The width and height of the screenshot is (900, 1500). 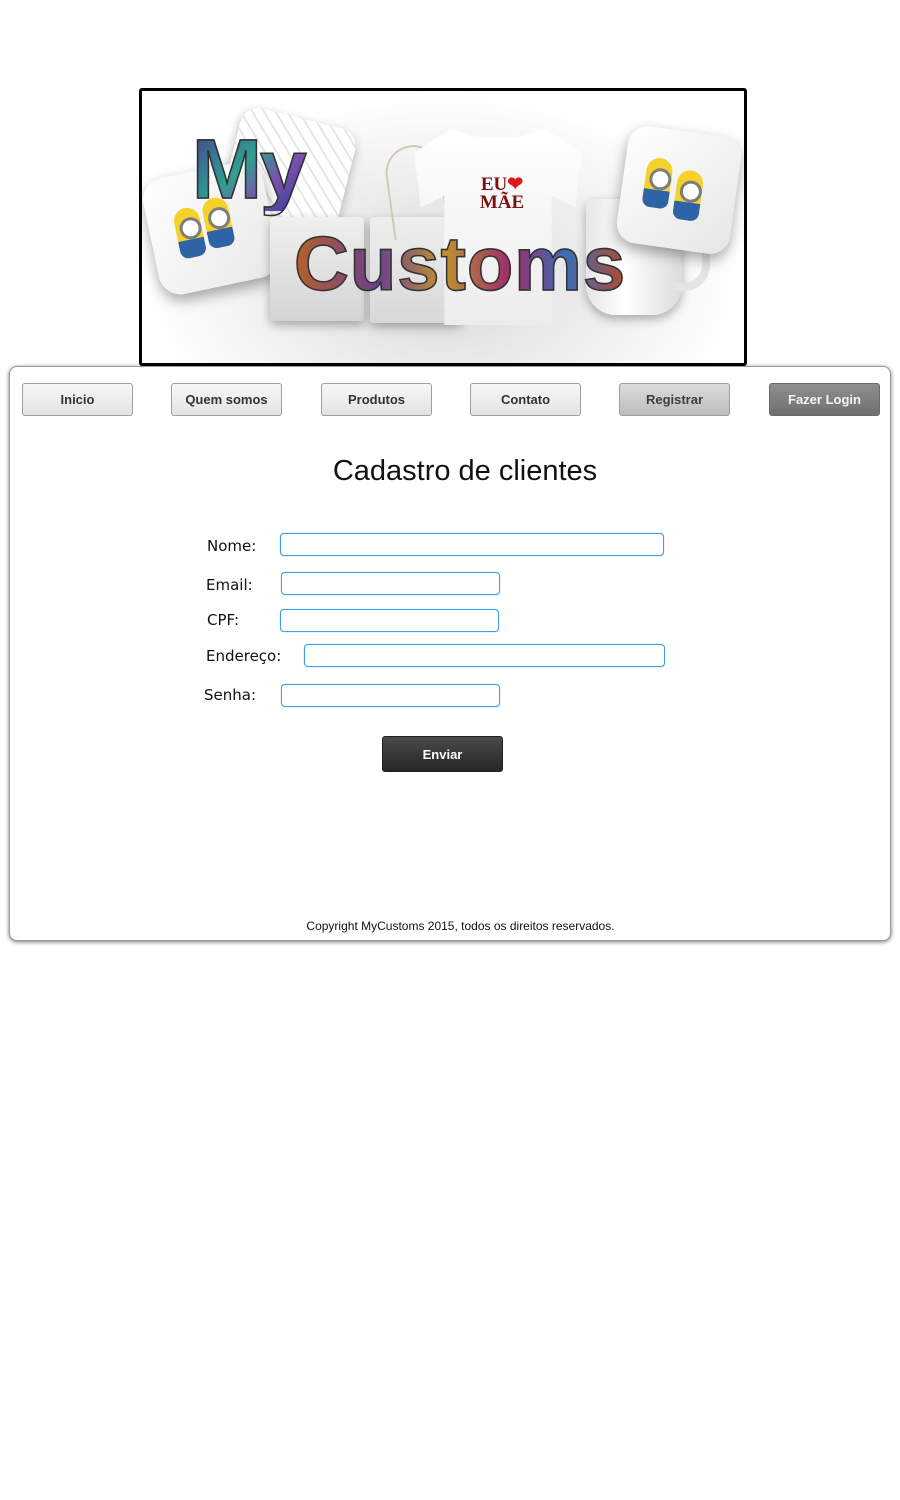 What do you see at coordinates (390, 695) in the screenshot?
I see `senha-input` at bounding box center [390, 695].